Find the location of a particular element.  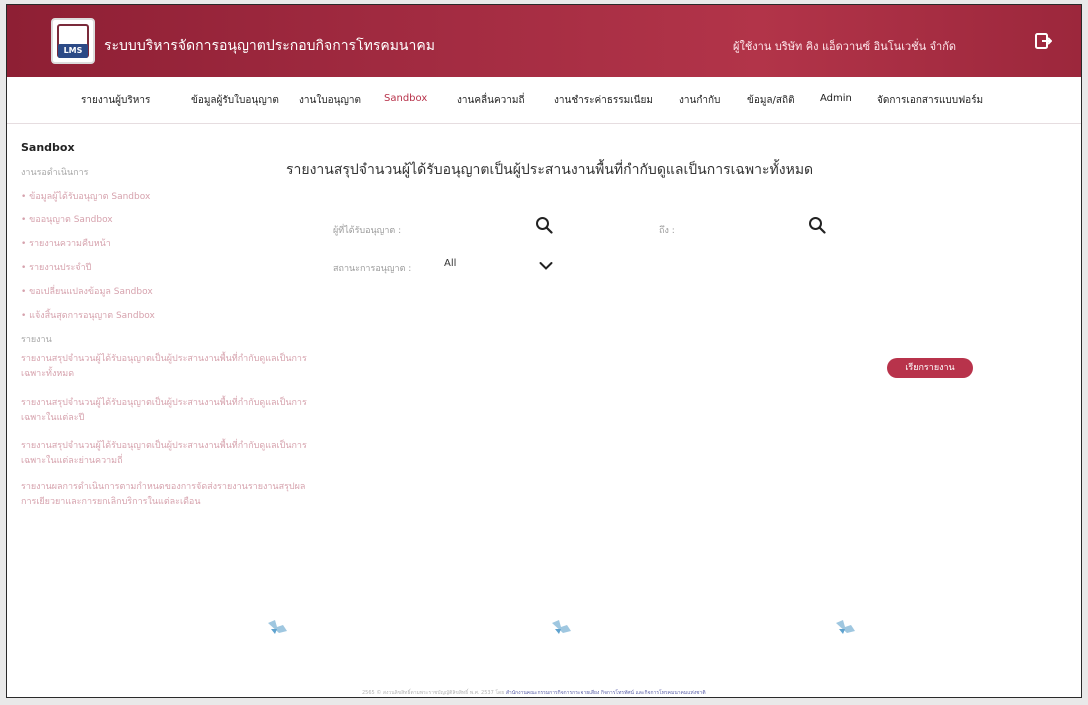

sidebar-title: Sandbox is located at coordinates (48, 147).